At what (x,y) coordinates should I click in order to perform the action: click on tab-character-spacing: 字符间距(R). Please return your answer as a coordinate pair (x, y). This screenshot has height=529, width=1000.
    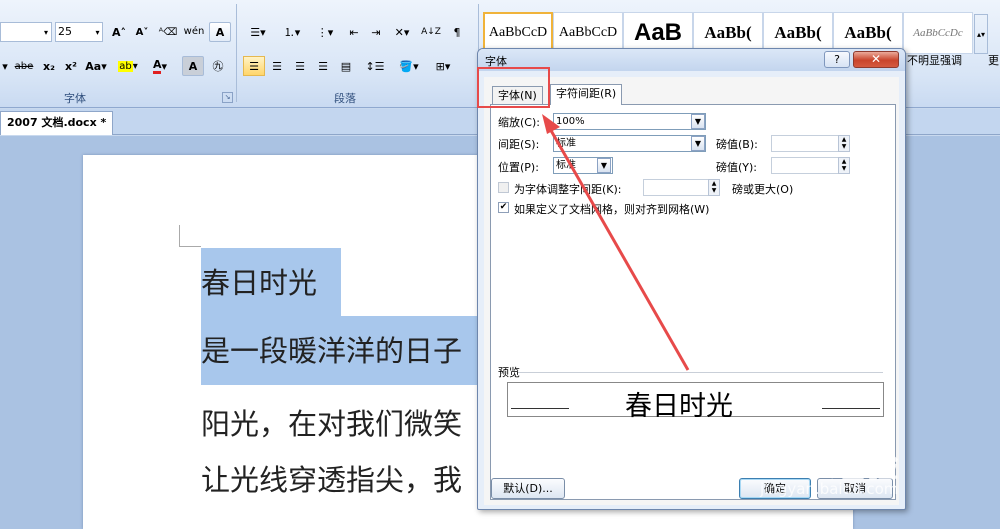
    Looking at the image, I should click on (586, 94).